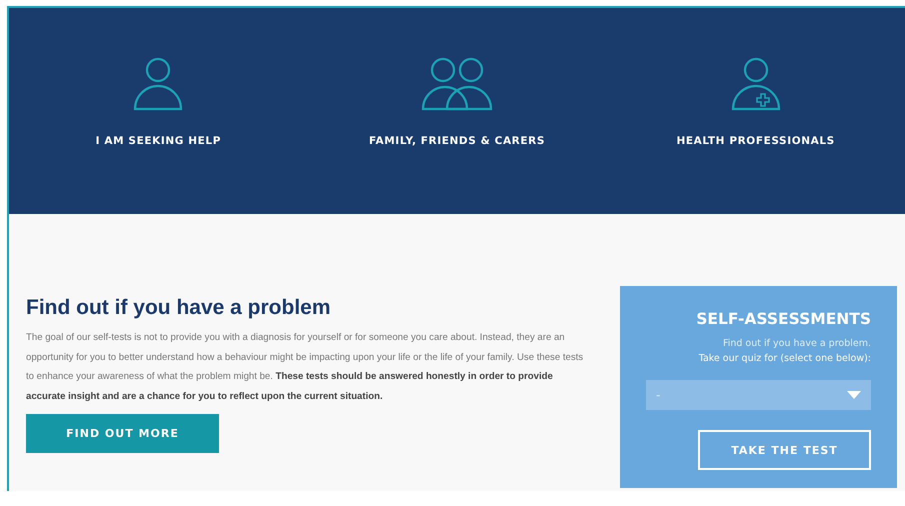 The height and width of the screenshot is (506, 905). I want to click on caret-icon, so click(854, 395).